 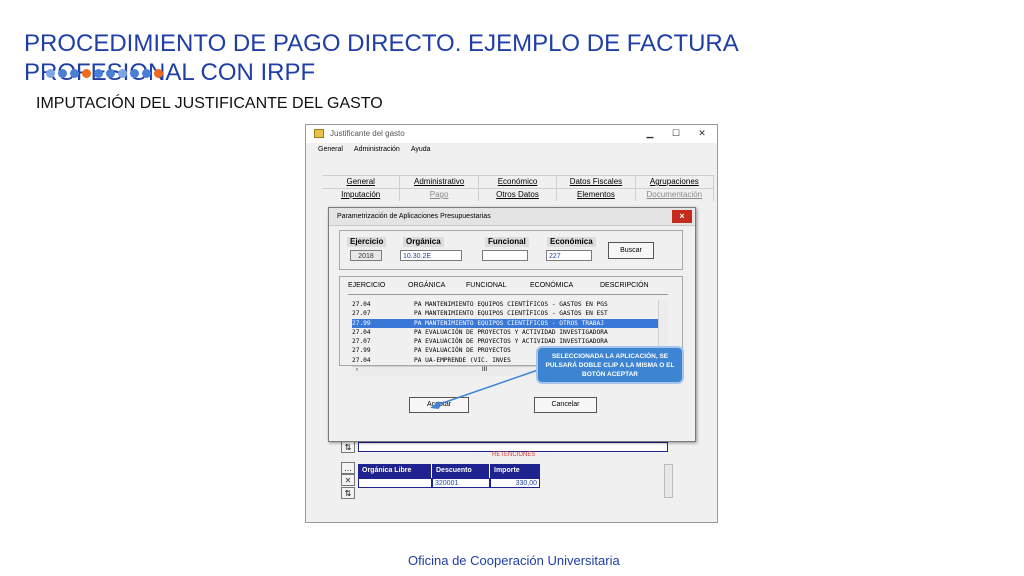 I want to click on ejercicio-field: 2018, so click(x=366, y=255).